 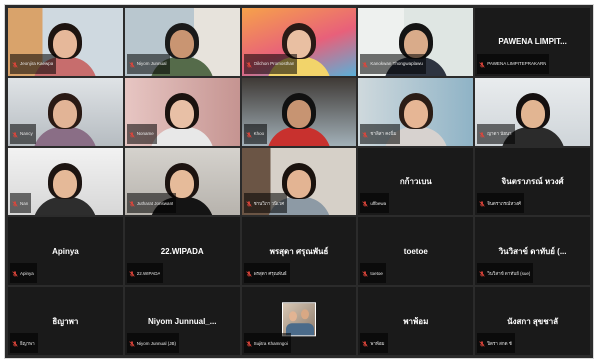 I want to click on participant-tile: Nancy, so click(x=65, y=111).